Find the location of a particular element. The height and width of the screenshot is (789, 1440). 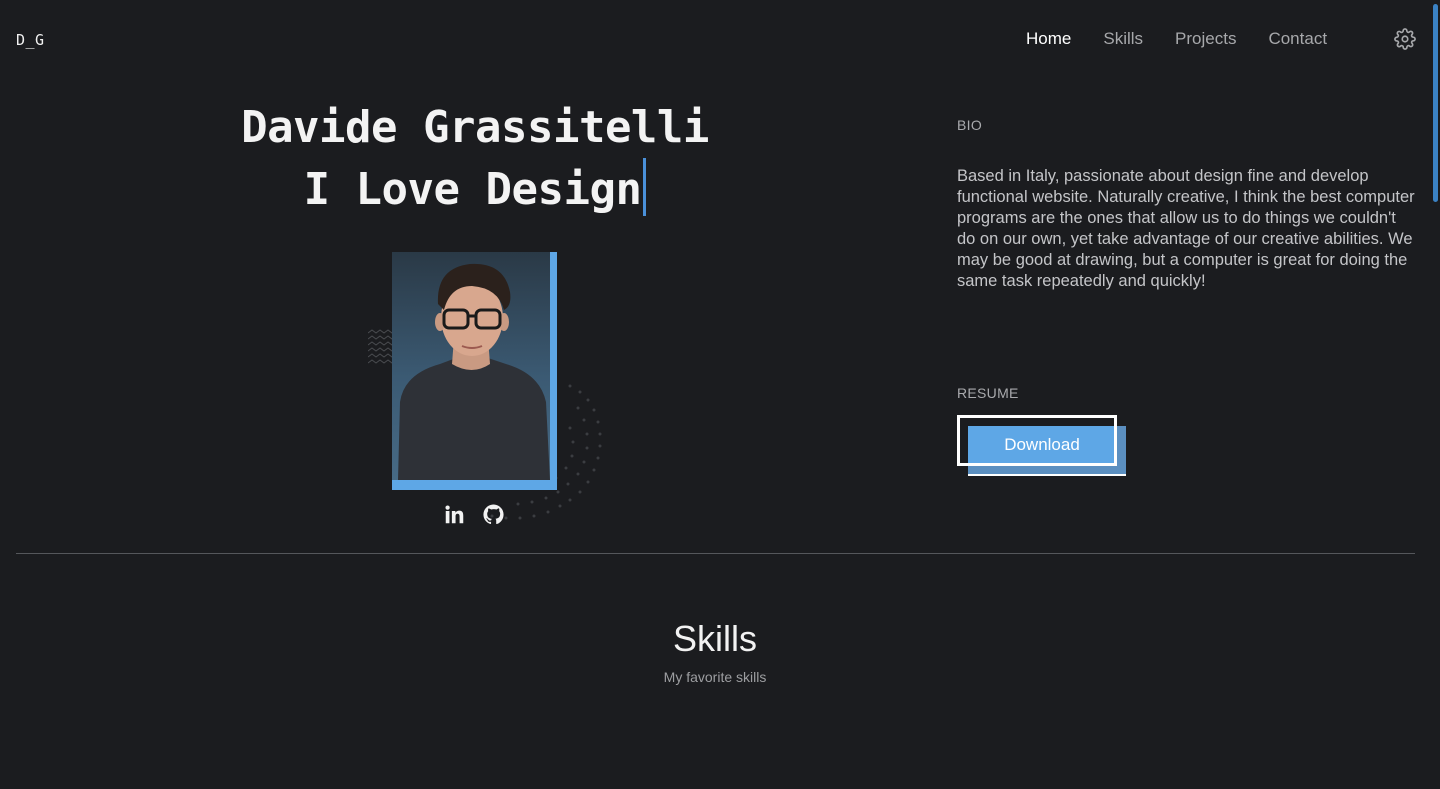

linkedin-icon is located at coordinates (454, 514).